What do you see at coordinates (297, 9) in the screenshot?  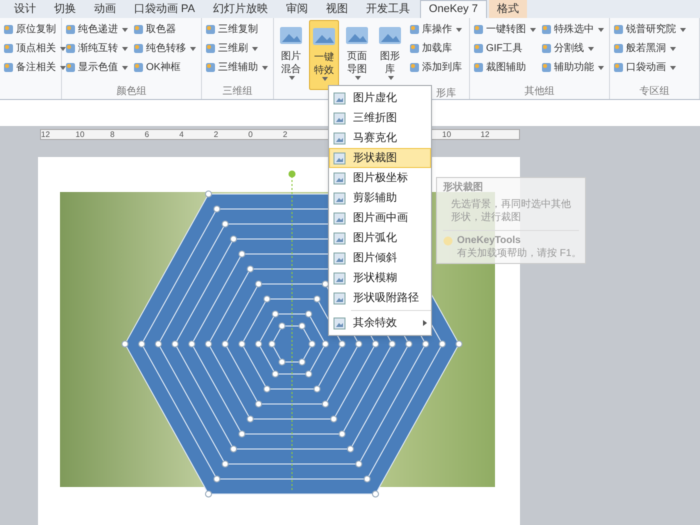 I see `ribbon-tab: 审阅` at bounding box center [297, 9].